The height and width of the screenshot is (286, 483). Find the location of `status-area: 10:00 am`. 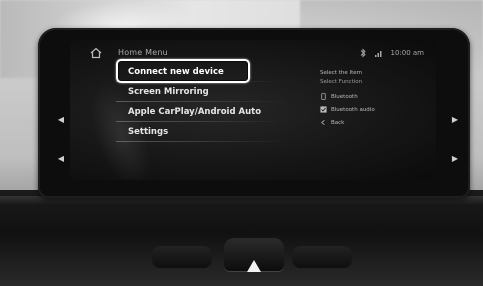

status-area: 10:00 am is located at coordinates (391, 53).